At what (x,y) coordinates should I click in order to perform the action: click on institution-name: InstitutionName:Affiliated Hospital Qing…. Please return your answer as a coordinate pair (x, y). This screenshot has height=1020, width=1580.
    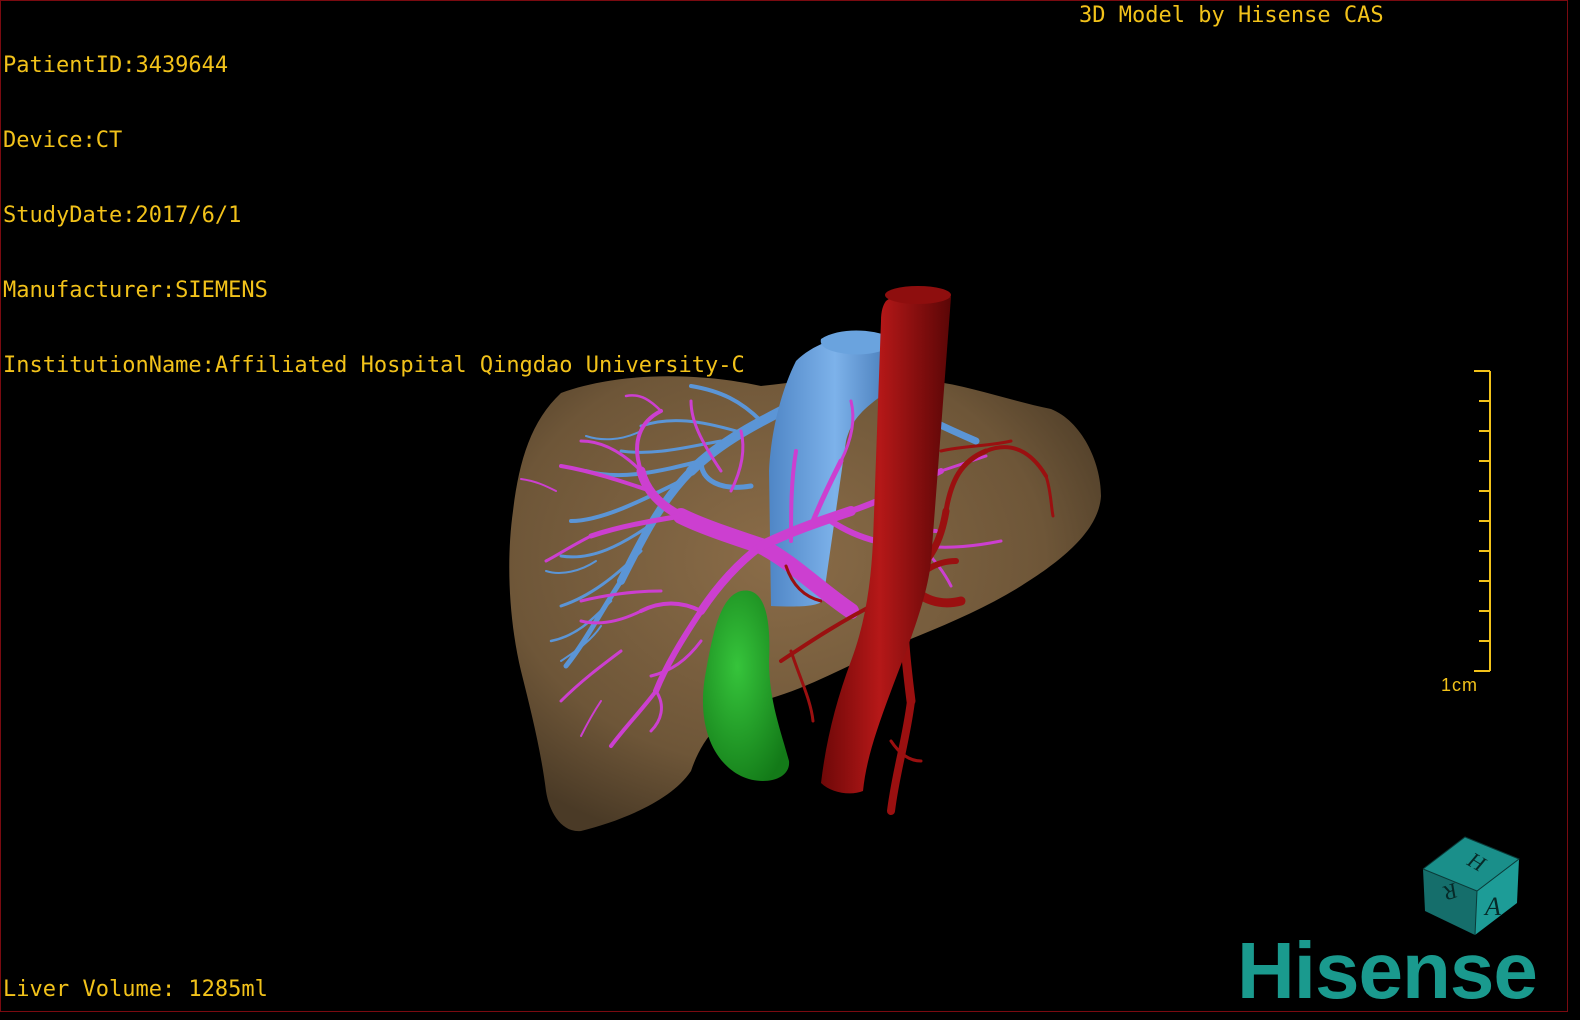
    Looking at the image, I should click on (374, 365).